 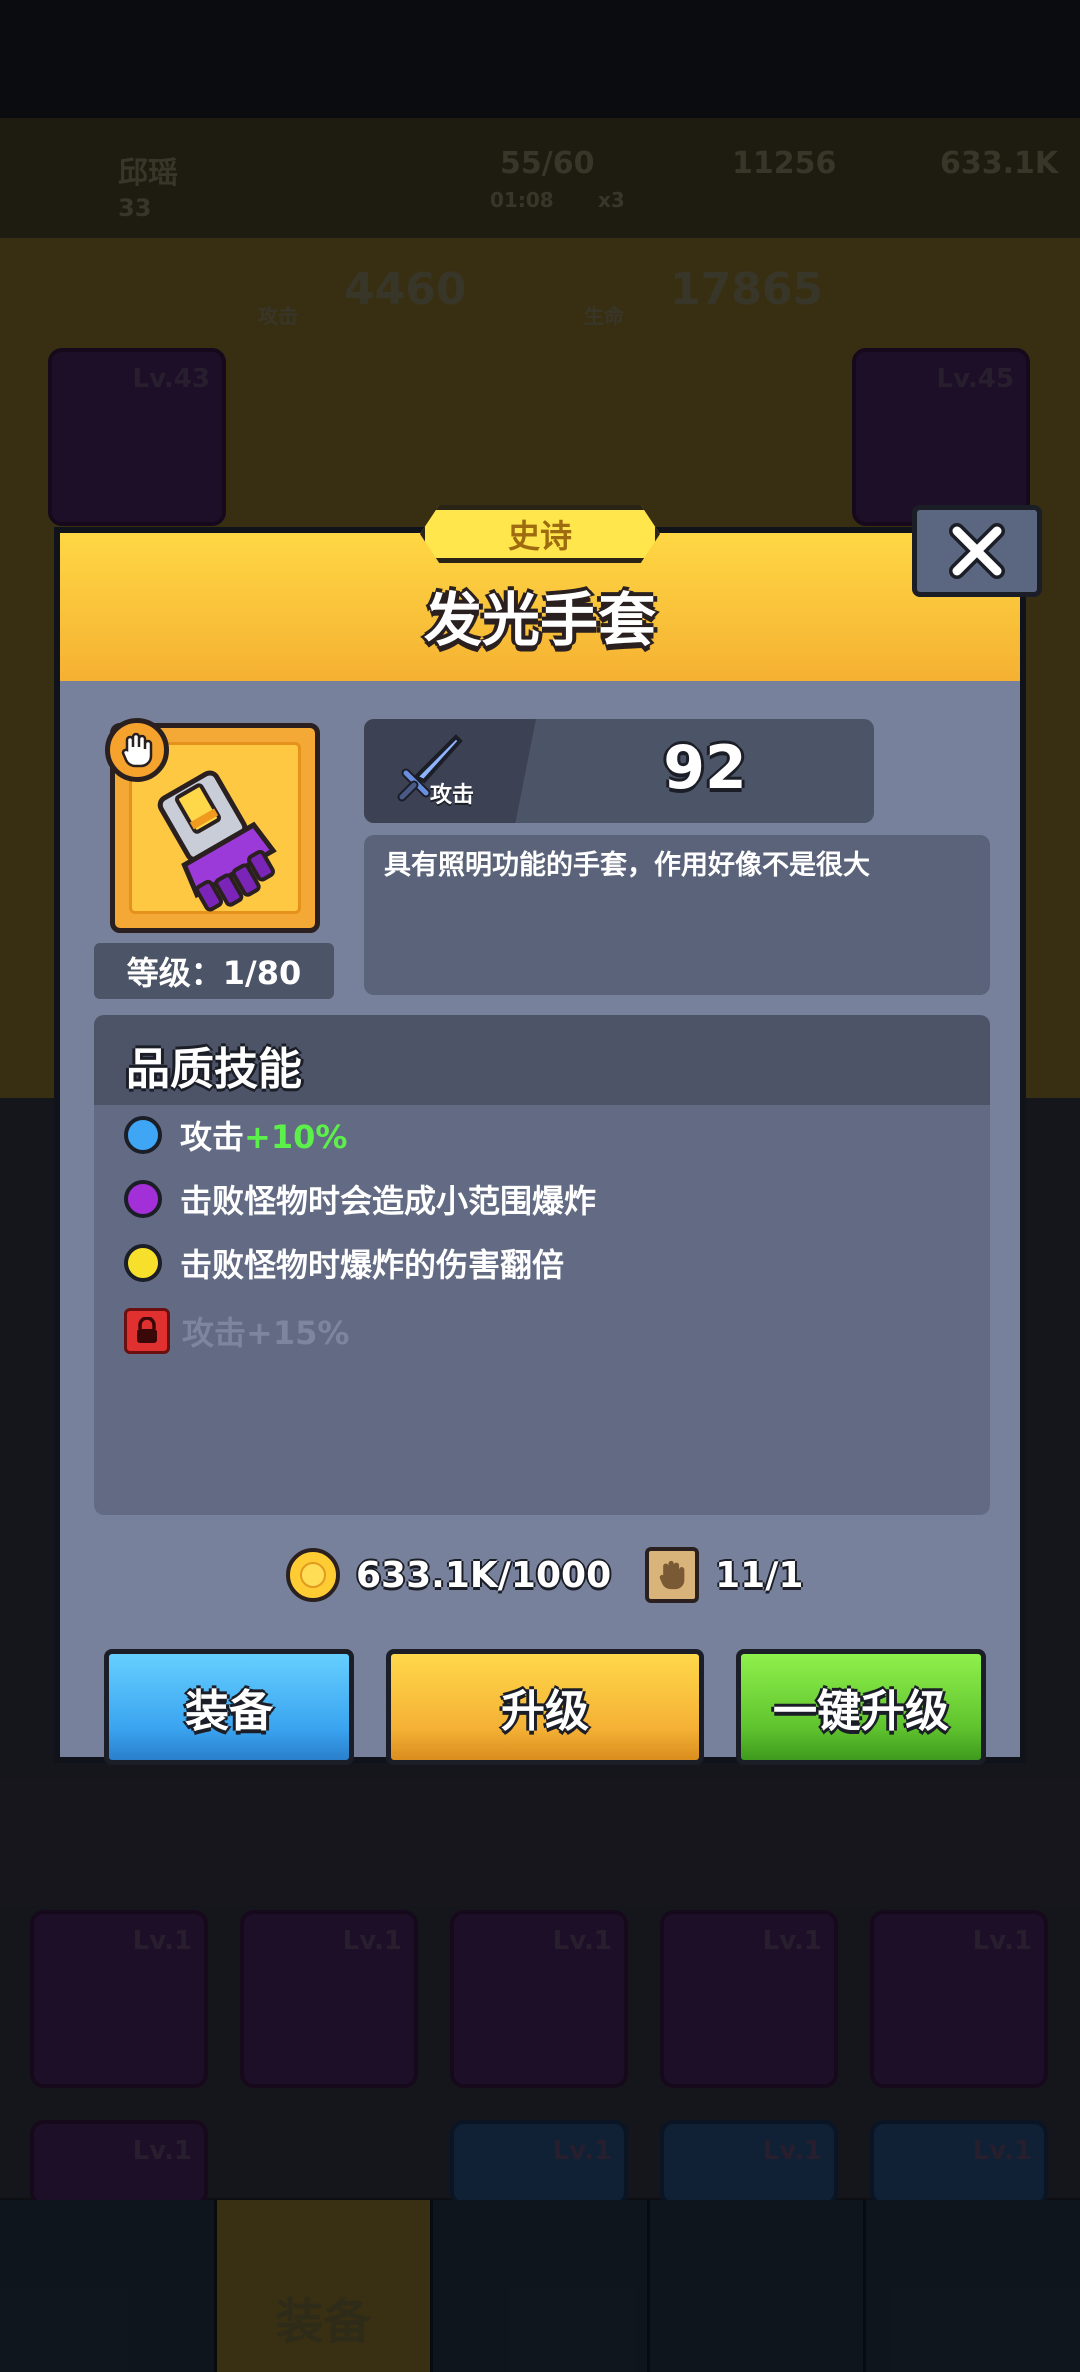 I want to click on one-click-upgrade-button: 一键升级, so click(x=861, y=1707).